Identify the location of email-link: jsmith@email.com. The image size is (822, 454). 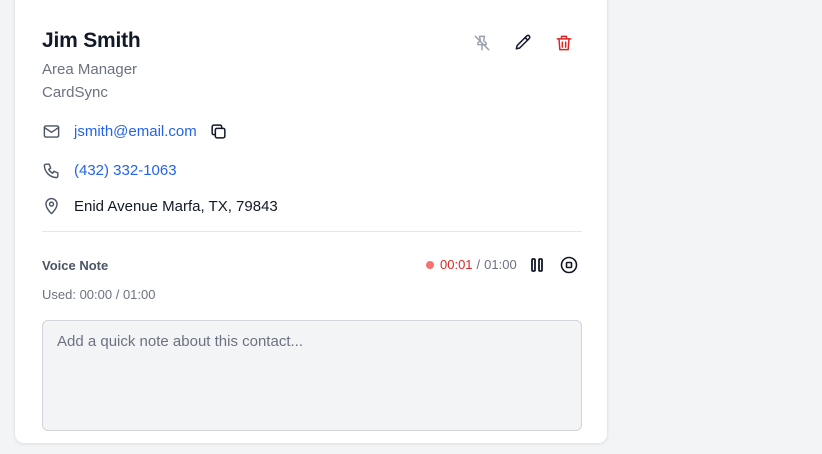
(135, 131).